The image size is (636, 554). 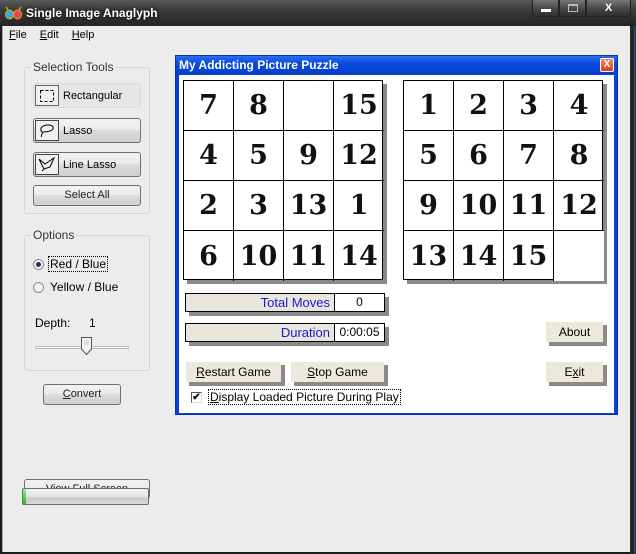 I want to click on radio-yellow-blue: Yellow / Blue, so click(x=75, y=287).